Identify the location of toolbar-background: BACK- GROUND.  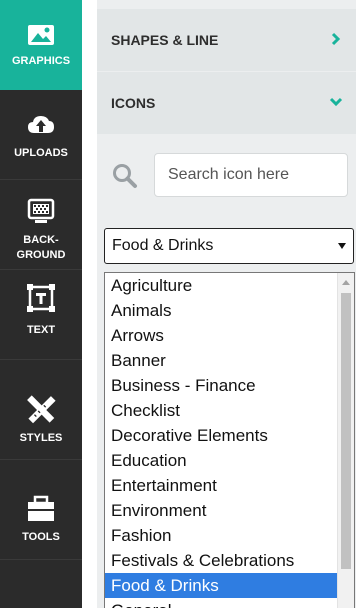
(41, 225).